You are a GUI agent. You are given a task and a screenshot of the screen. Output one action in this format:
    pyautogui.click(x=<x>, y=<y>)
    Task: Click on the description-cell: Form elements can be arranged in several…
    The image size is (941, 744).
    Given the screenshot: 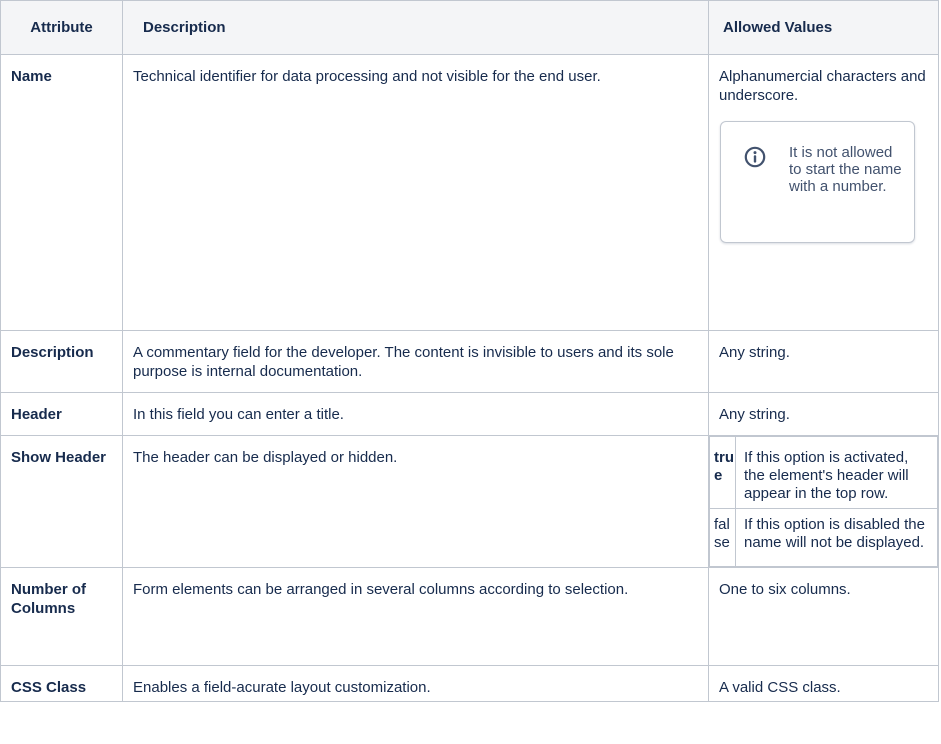 What is the action you would take?
    pyautogui.click(x=415, y=616)
    